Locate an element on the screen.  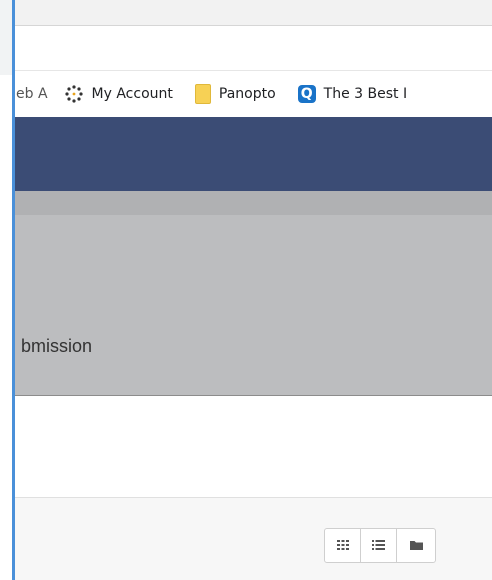
bookmark-partial-label: eb A is located at coordinates (32, 94).